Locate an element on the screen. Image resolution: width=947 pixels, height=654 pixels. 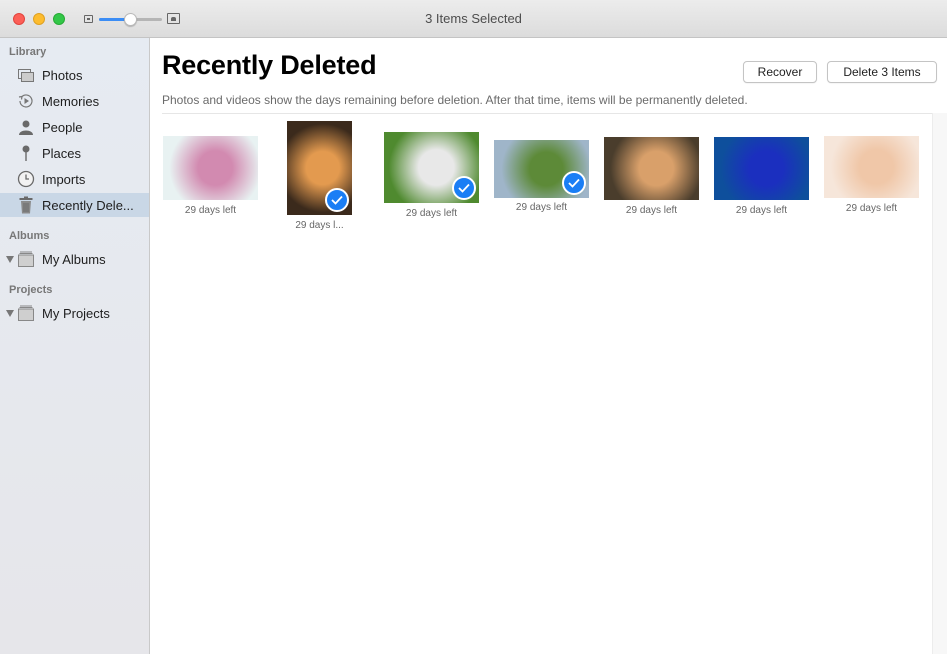
sidebar-item-photos: Photos is located at coordinates (74, 75).